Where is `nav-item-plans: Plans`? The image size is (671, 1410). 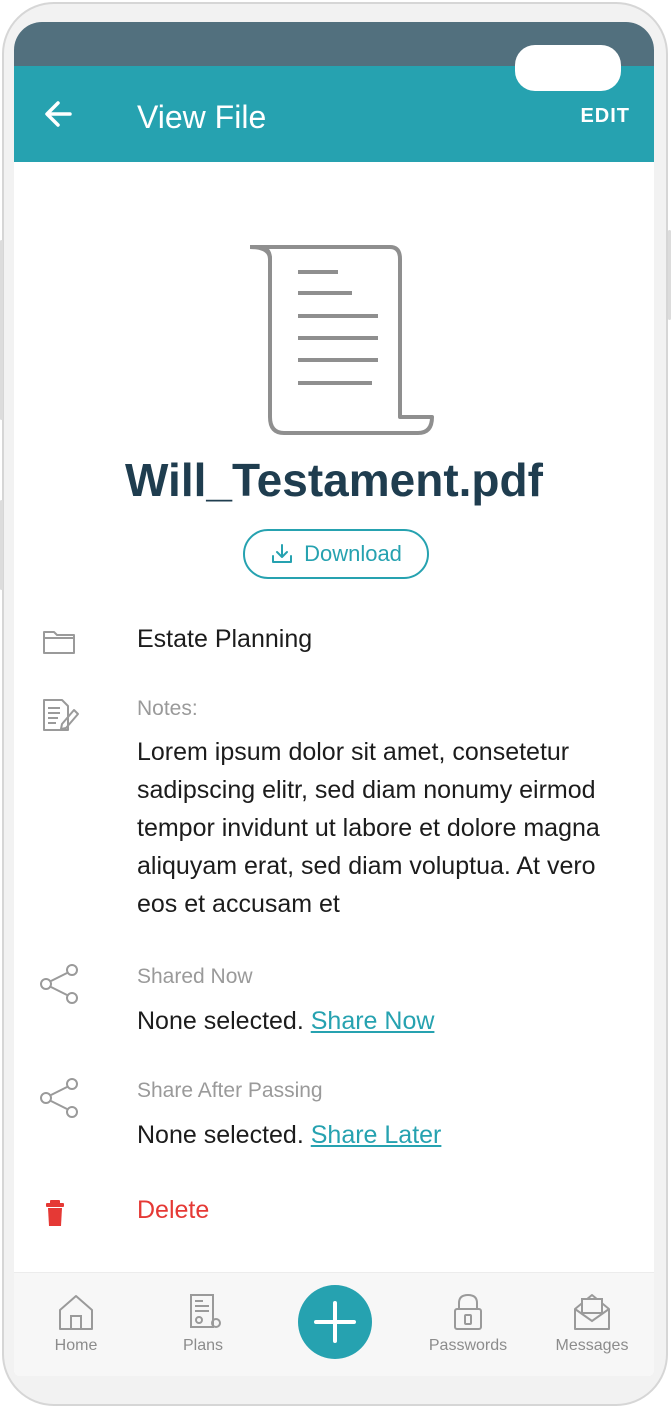 nav-item-plans: Plans is located at coordinates (203, 1323).